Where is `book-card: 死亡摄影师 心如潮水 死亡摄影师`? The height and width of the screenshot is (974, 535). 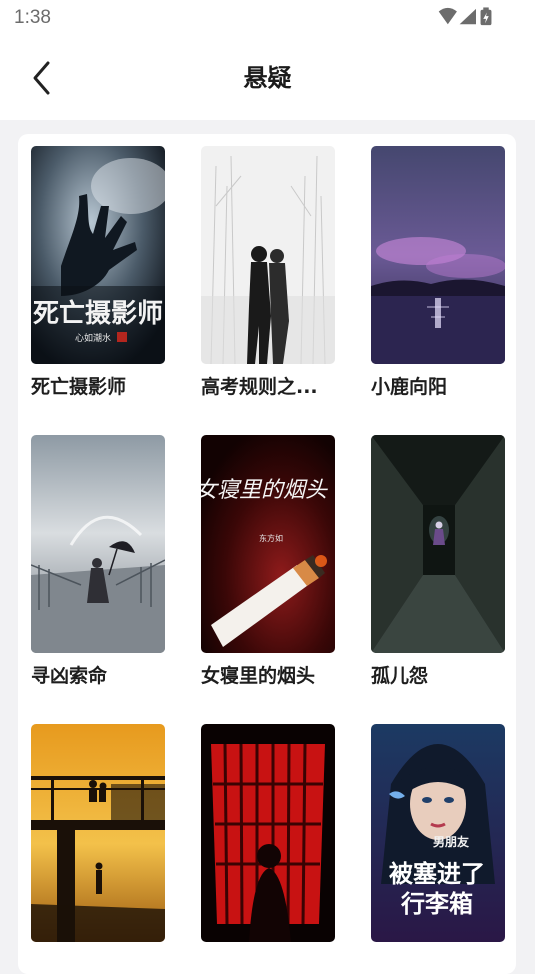 book-card: 死亡摄影师 心如潮水 死亡摄影师 is located at coordinates (98, 272).